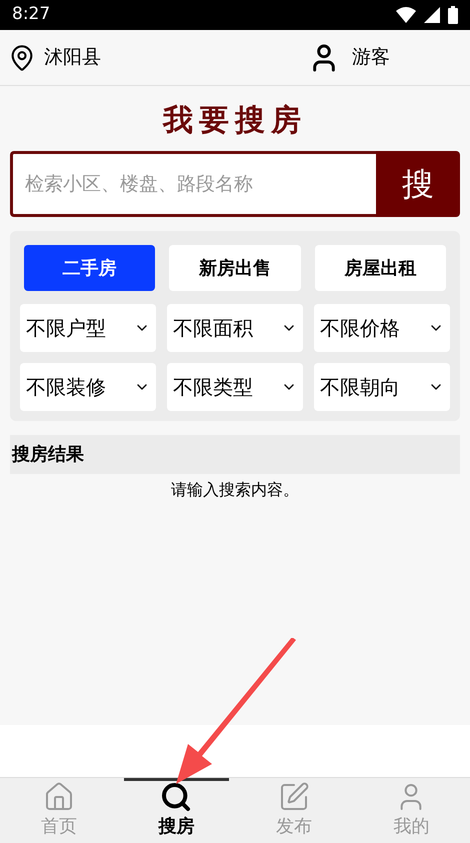 Image resolution: width=470 pixels, height=843 pixels. I want to click on category-tab: 房屋出租, so click(380, 268).